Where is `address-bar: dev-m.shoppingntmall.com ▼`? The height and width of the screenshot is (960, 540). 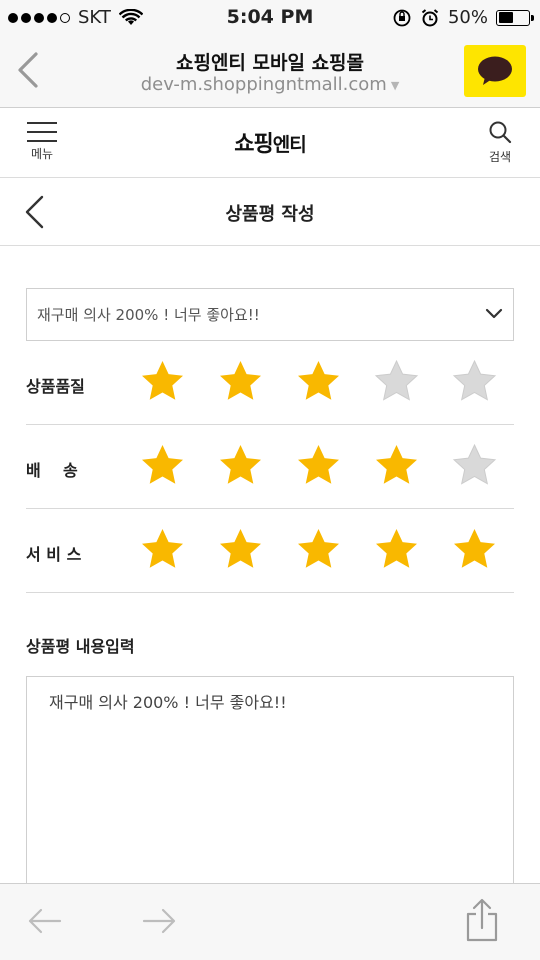
address-bar: dev-m.shoppingntmall.com ▼ is located at coordinates (270, 84).